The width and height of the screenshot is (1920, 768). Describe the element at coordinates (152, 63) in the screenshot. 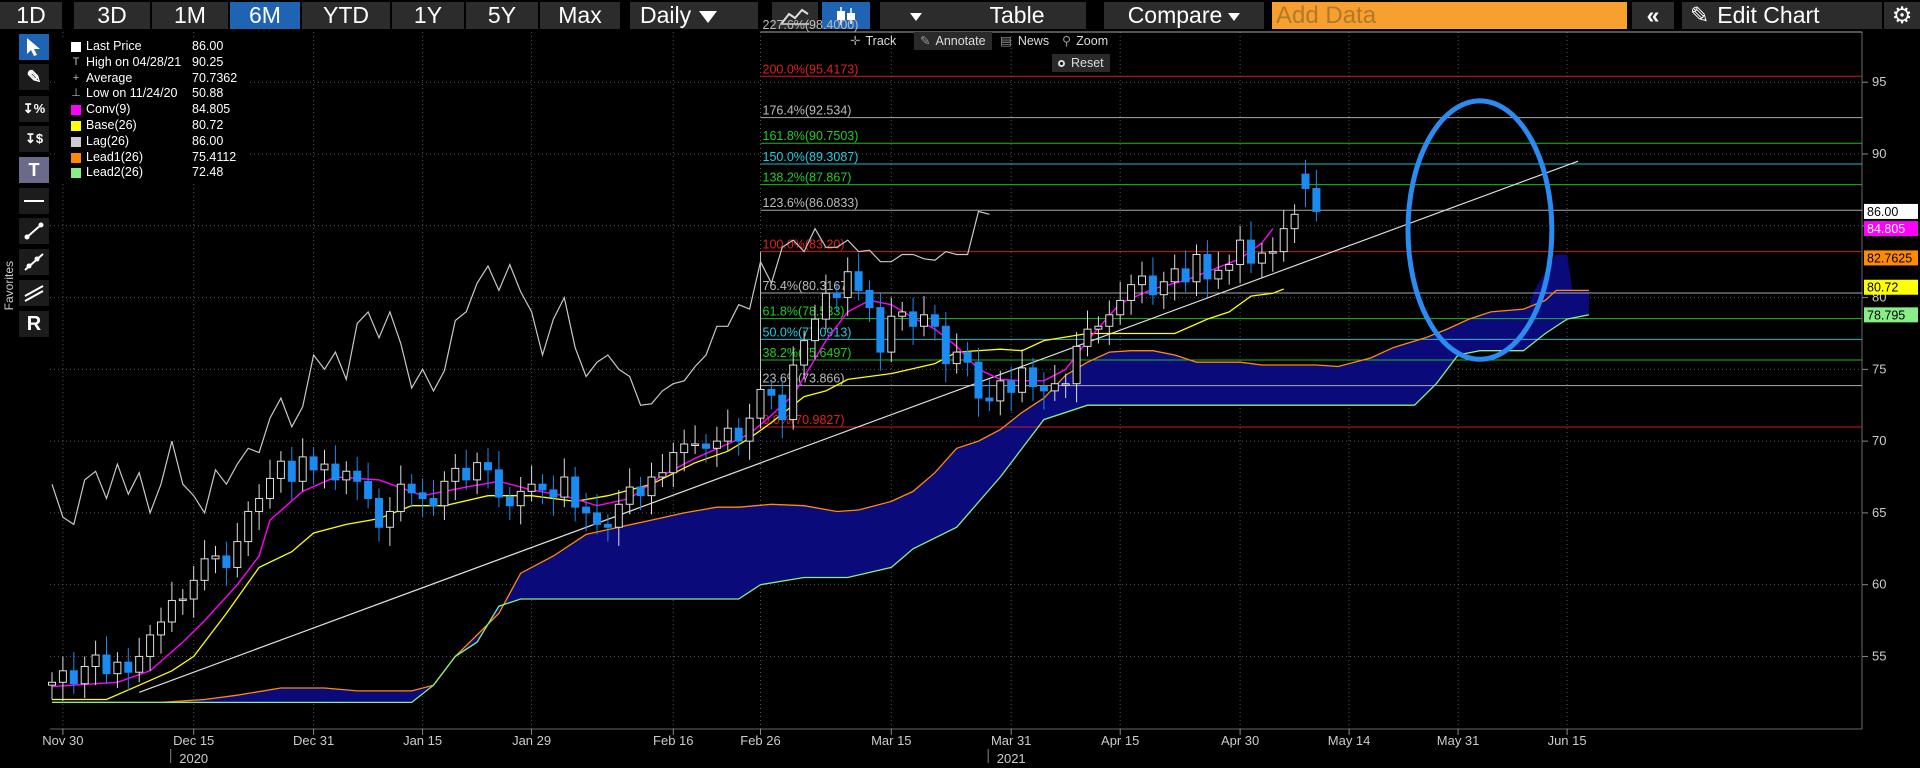

I see `legend-item: T High on 04/28/21 90.25` at that location.